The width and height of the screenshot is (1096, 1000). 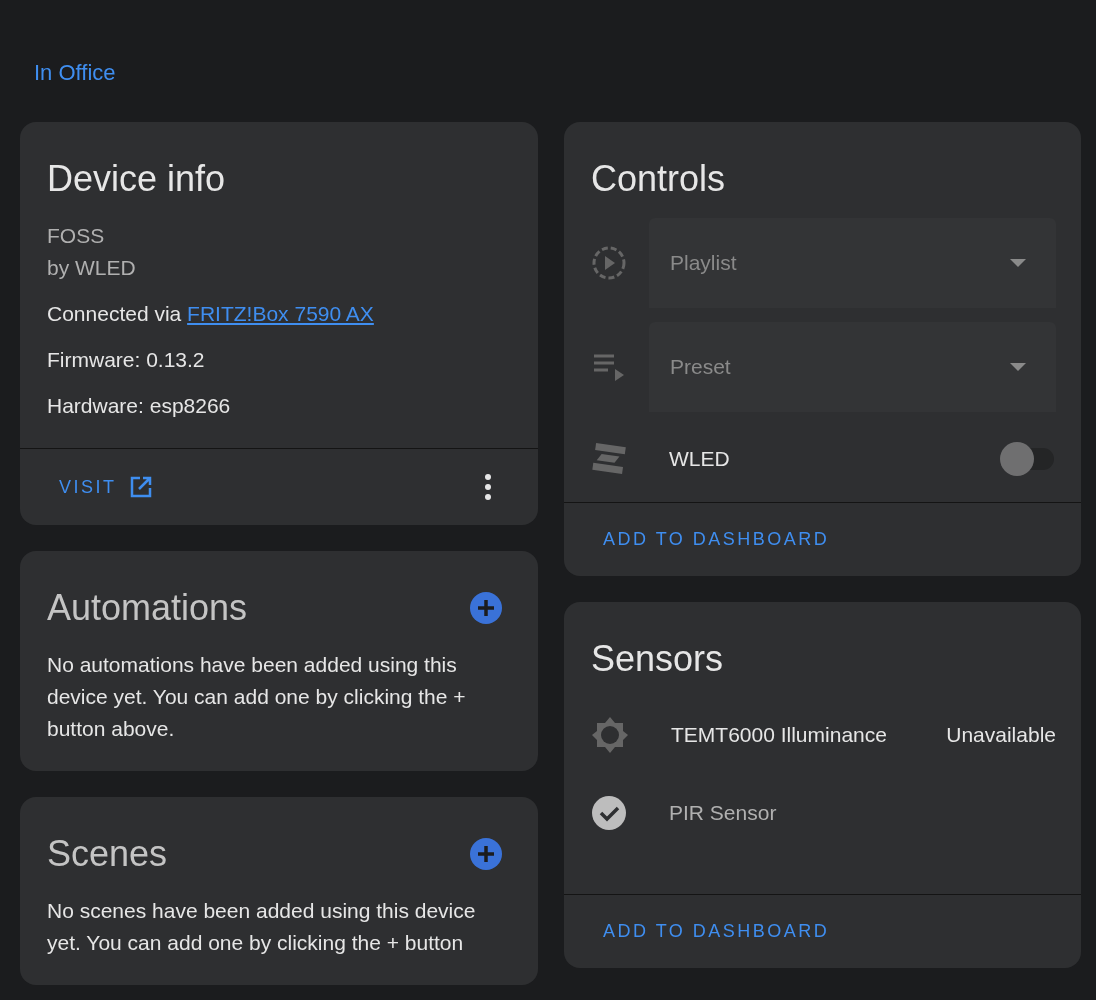 What do you see at coordinates (139, 406) in the screenshot?
I see `hardware-text: Hardware: esp8266` at bounding box center [139, 406].